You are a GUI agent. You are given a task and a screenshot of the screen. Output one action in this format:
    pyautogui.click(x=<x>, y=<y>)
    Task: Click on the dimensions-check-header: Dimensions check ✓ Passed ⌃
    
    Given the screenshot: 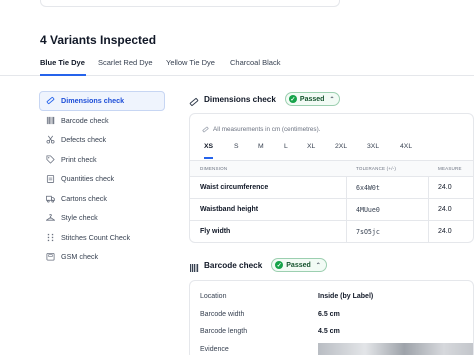 What is the action you would take?
    pyautogui.click(x=265, y=99)
    